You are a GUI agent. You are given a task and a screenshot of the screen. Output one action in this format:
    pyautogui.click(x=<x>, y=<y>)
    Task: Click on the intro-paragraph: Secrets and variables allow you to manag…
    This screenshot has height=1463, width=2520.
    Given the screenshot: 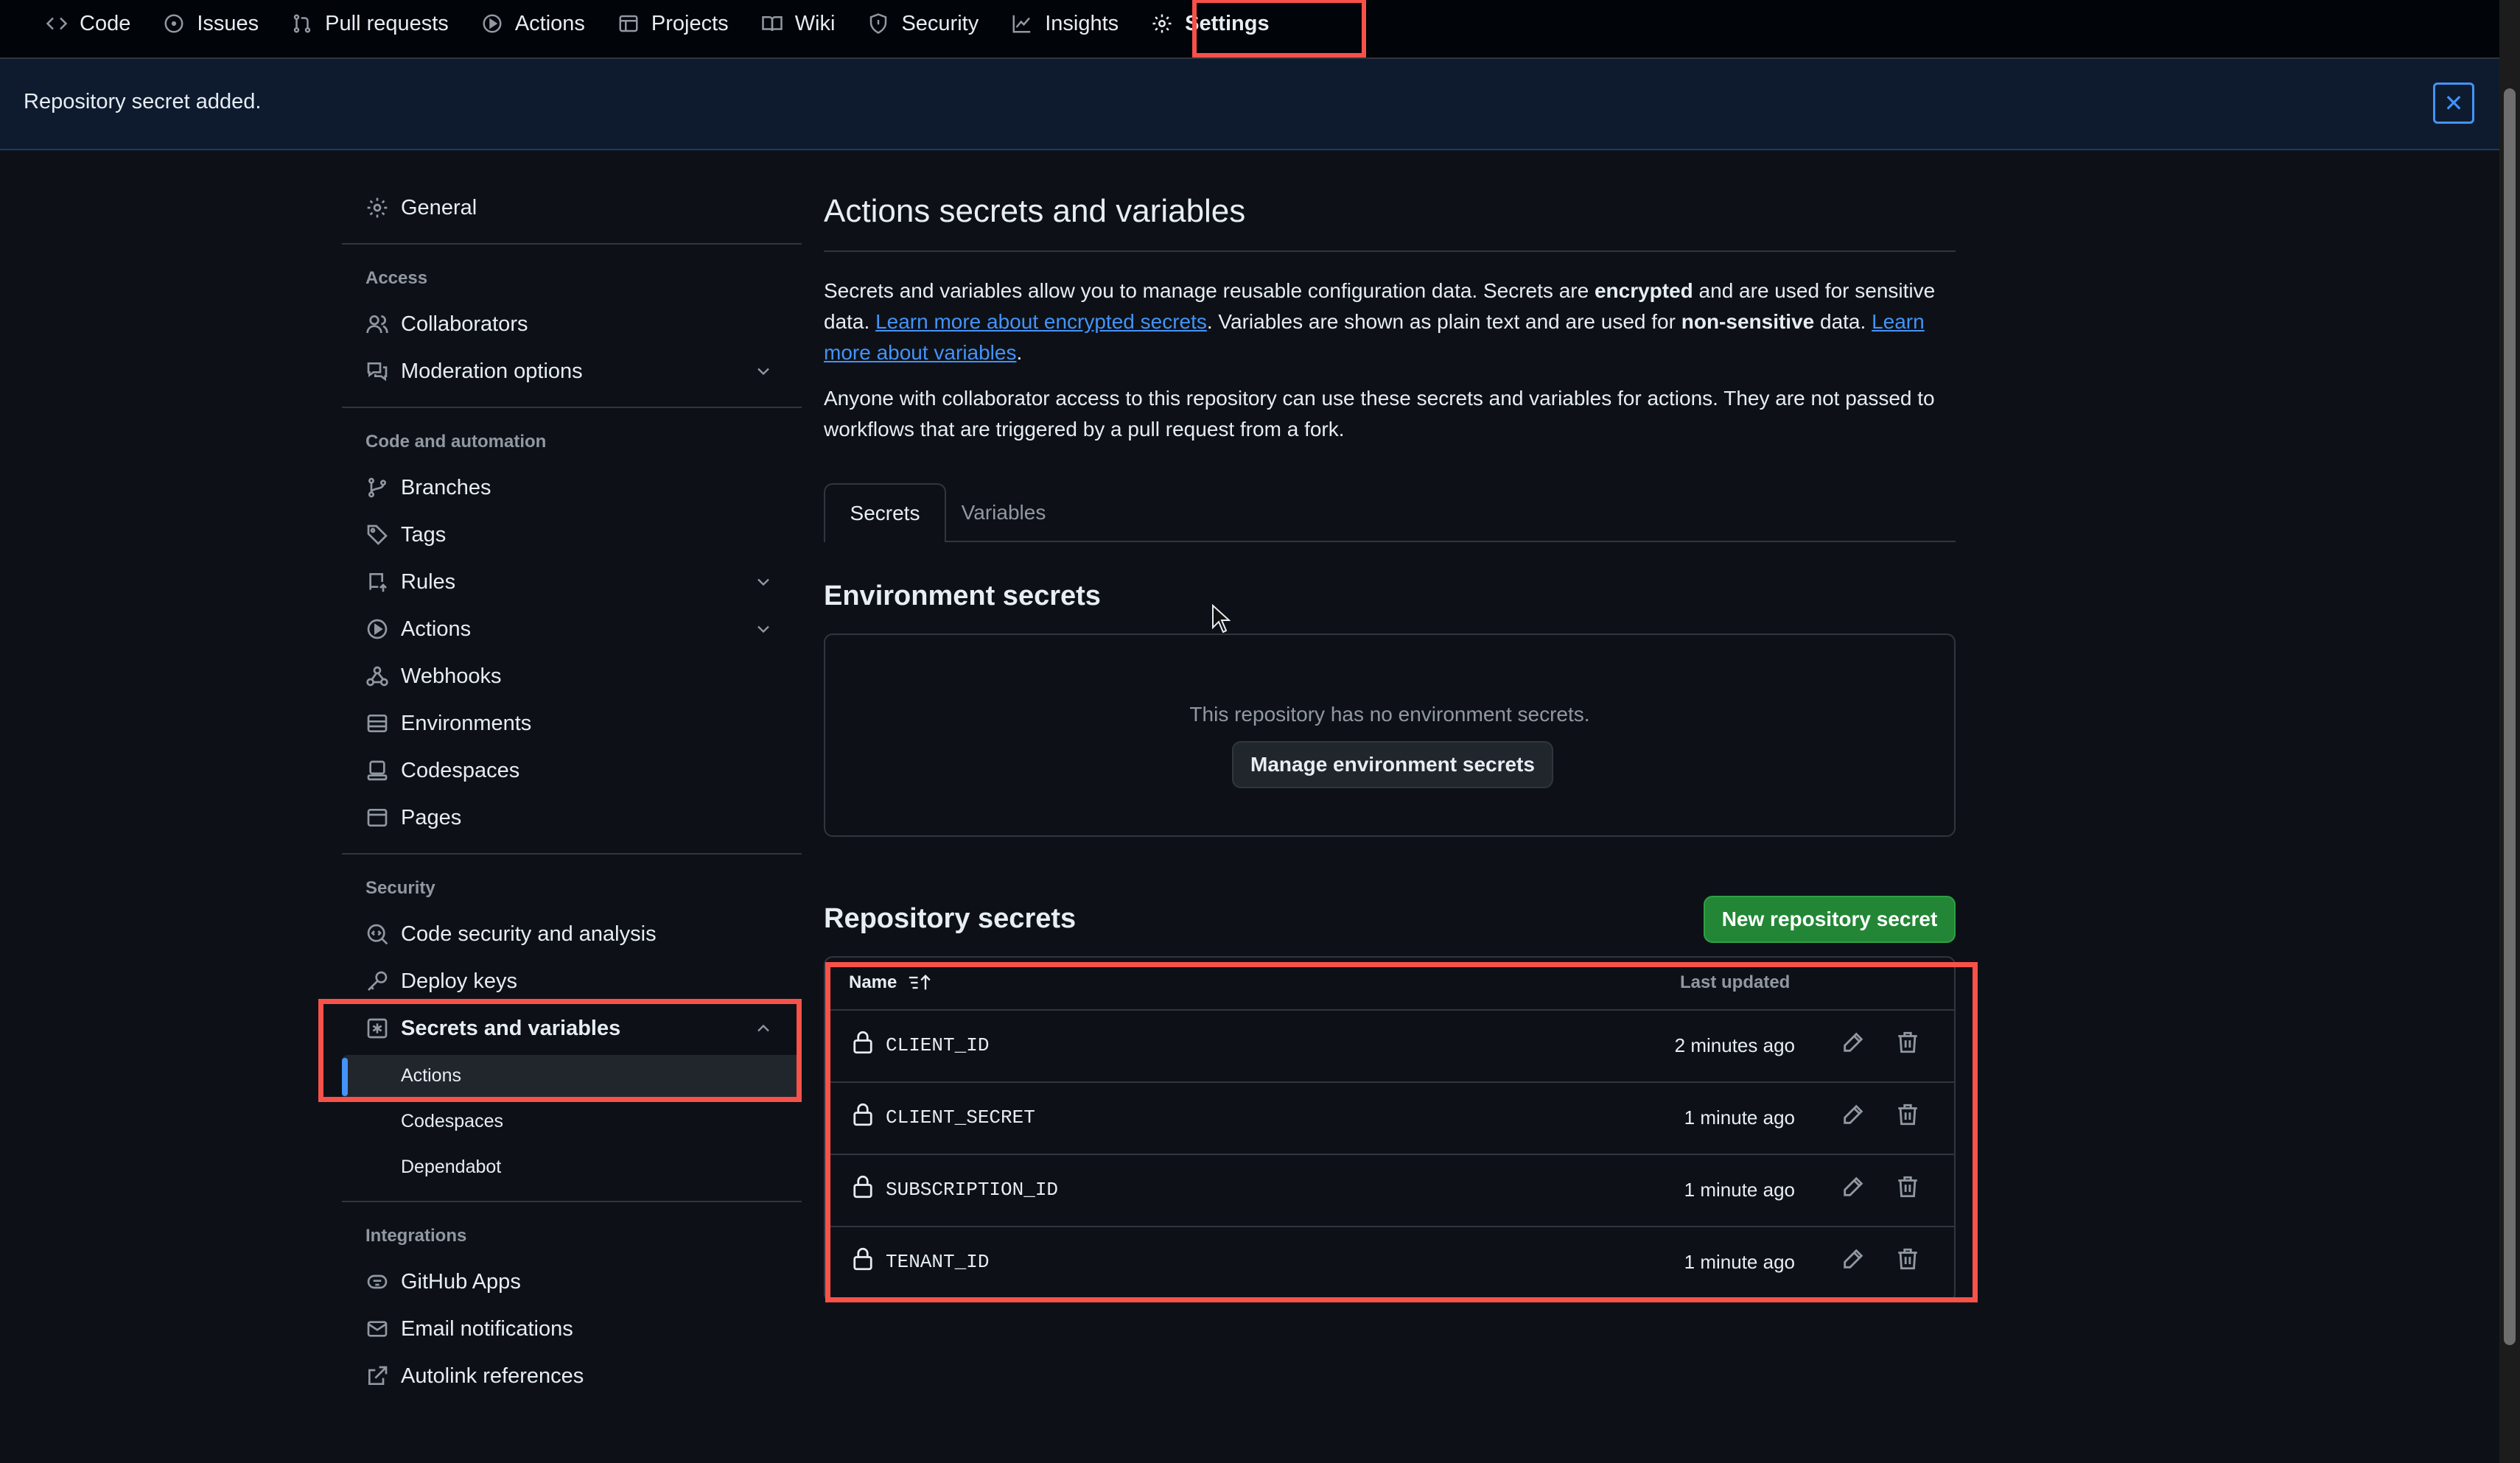 What is the action you would take?
    pyautogui.click(x=1390, y=322)
    